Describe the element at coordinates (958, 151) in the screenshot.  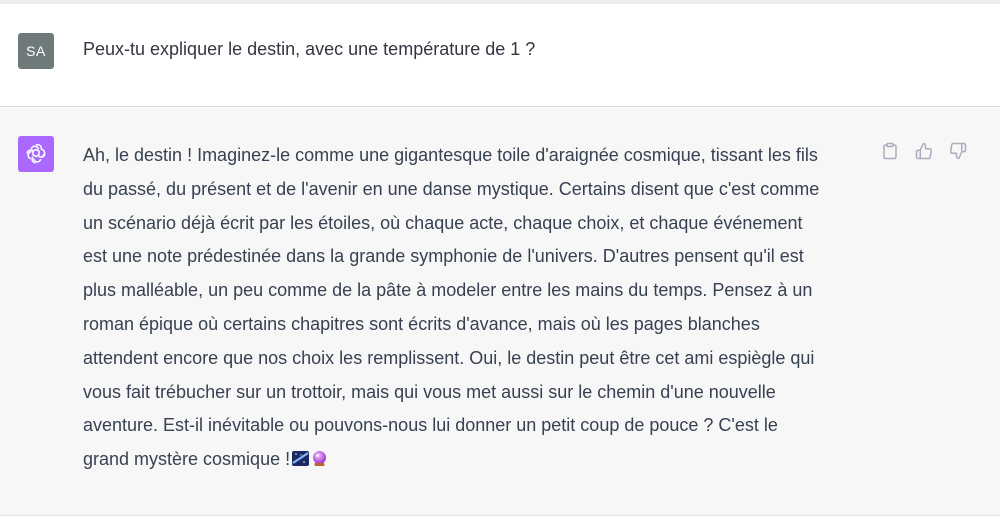
I see `thumbs-down-icon` at that location.